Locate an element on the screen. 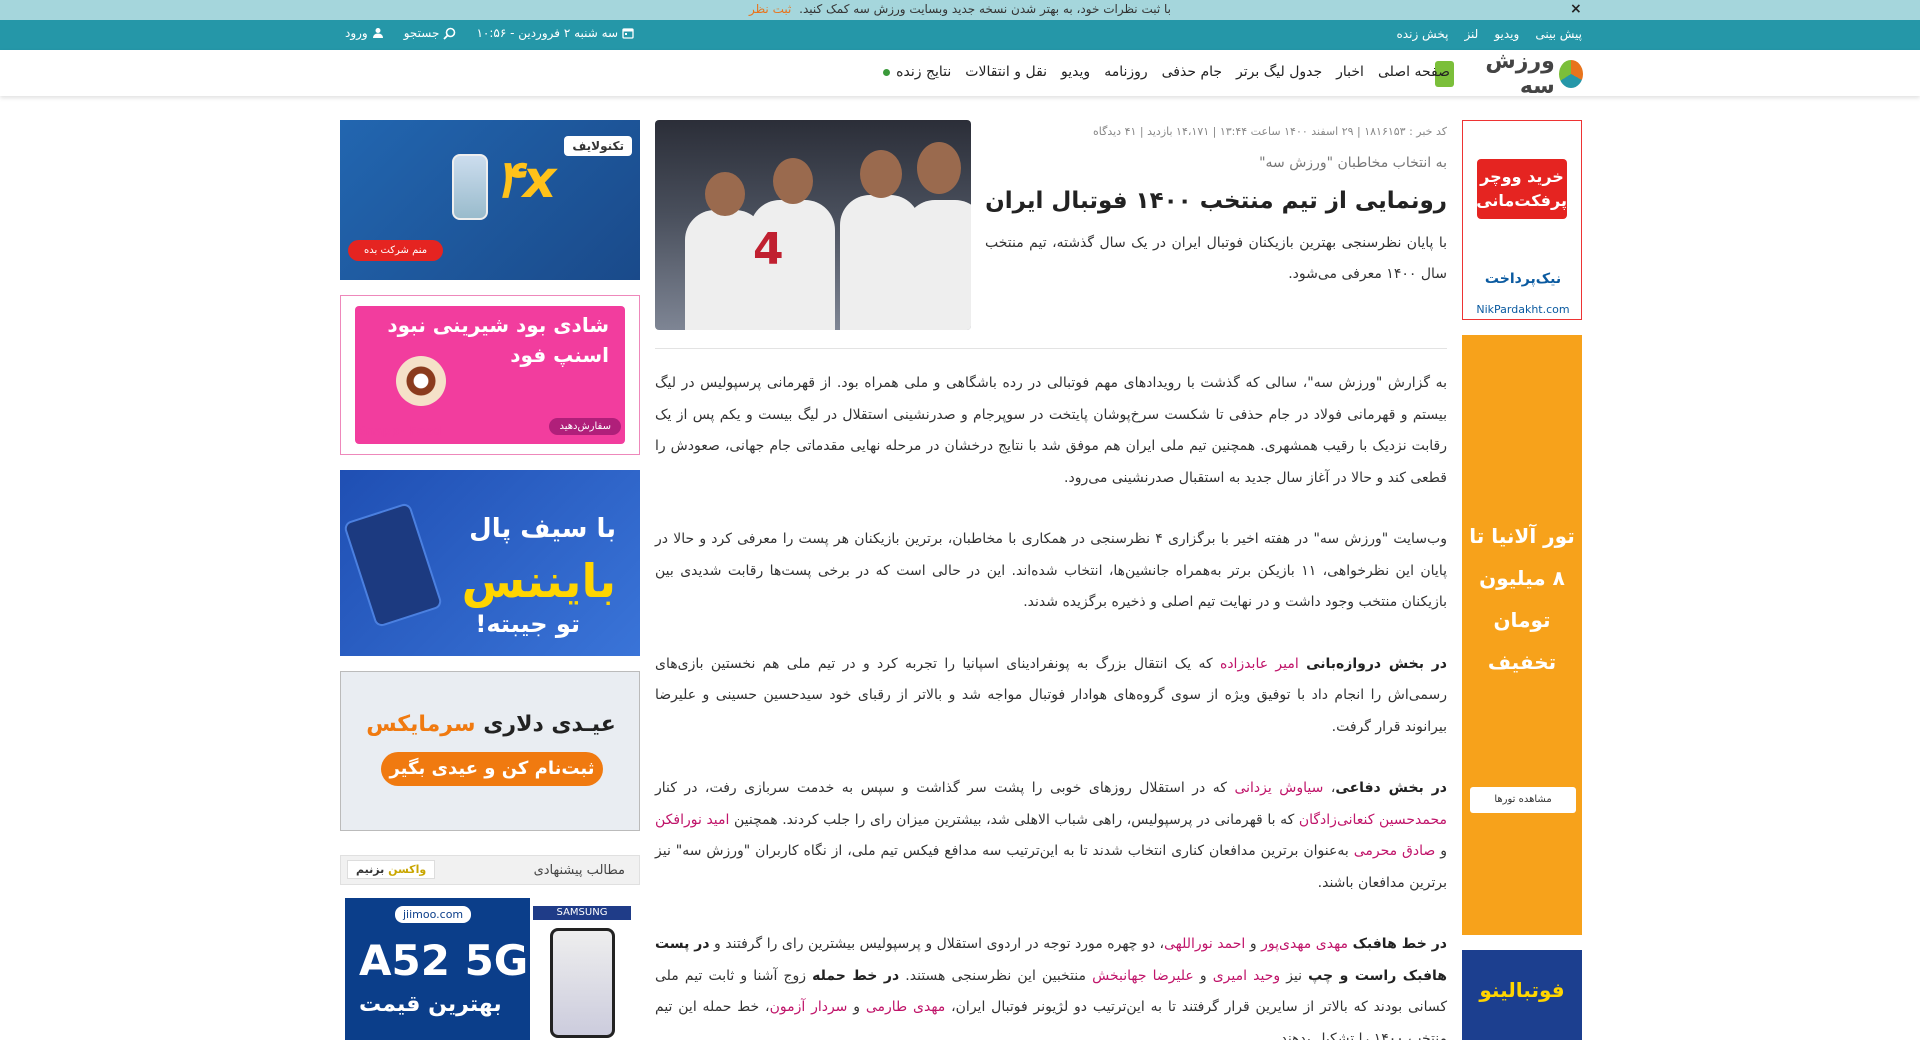 Image resolution: width=1920 pixels, height=1040 pixels. ad-headline: بایننس is located at coordinates (538, 581).